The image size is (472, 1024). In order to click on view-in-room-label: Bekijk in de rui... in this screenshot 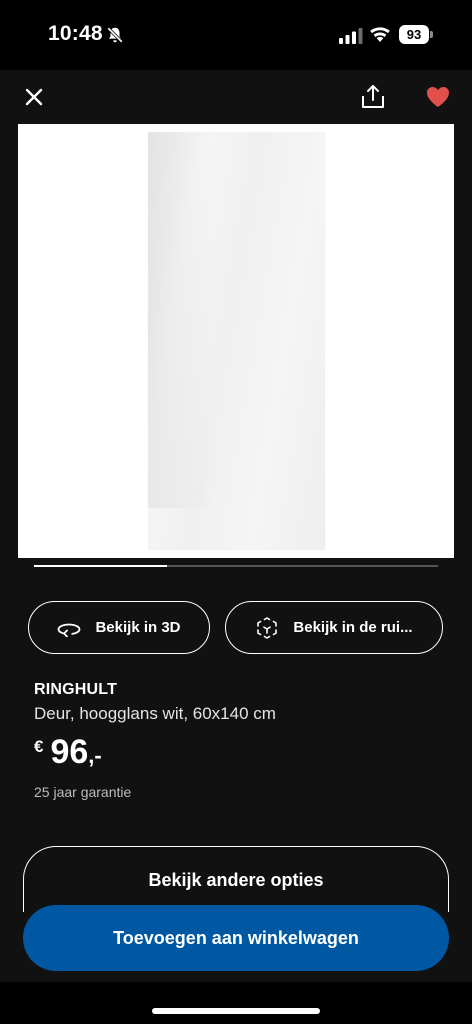, I will do `click(353, 627)`.